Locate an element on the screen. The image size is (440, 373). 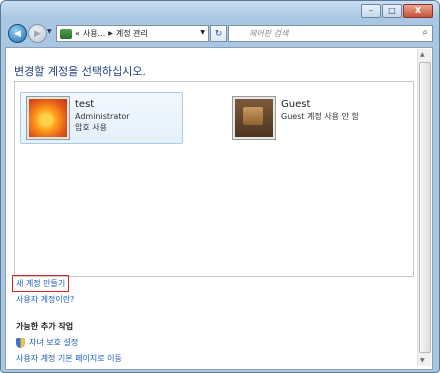
account-password-status: 암호 사용 is located at coordinates (91, 127).